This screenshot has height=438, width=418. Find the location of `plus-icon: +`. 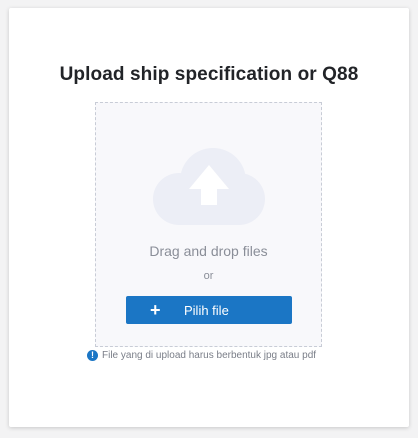

plus-icon: + is located at coordinates (155, 310).